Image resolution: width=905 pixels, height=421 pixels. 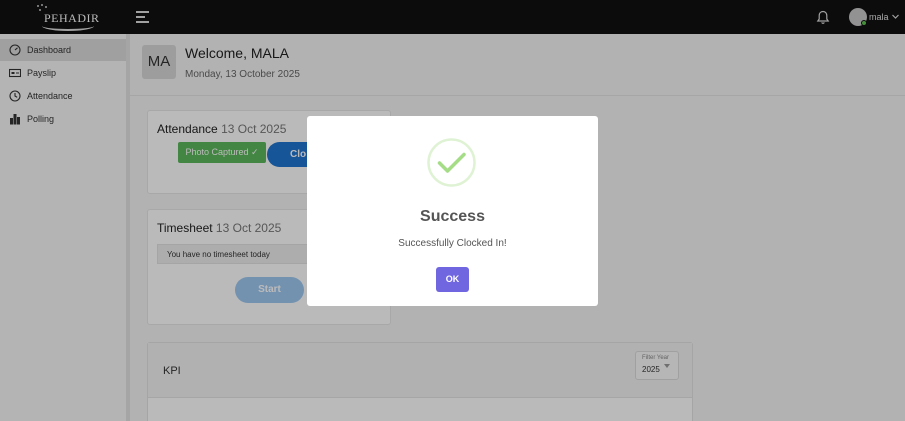 I want to click on success-check-icon, so click(x=451, y=162).